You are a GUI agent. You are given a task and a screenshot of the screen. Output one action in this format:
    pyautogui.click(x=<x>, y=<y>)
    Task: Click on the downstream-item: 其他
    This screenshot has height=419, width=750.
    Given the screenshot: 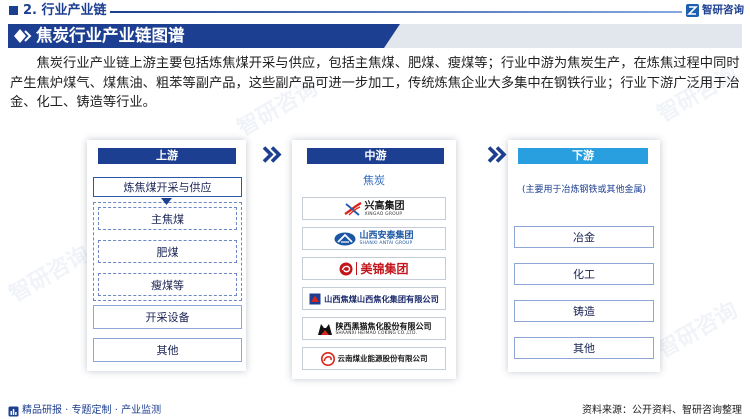 What is the action you would take?
    pyautogui.click(x=584, y=348)
    